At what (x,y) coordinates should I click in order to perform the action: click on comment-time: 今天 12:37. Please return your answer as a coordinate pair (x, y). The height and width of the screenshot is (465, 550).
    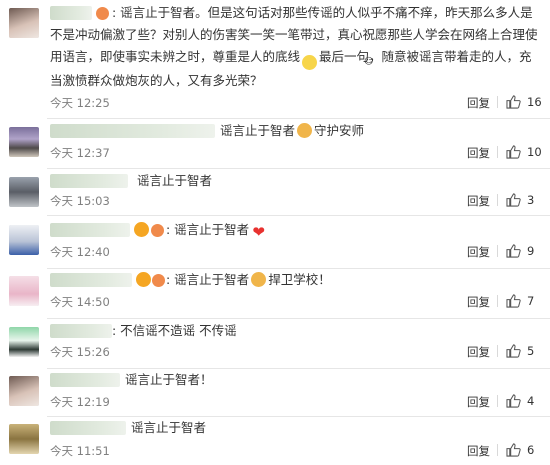
    Looking at the image, I should click on (80, 153).